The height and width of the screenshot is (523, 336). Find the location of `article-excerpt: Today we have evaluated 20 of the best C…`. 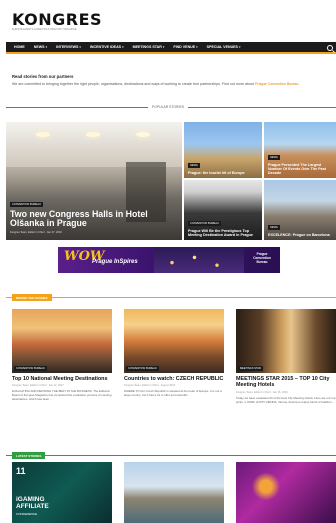

article-excerpt: Today we have evaluated 20 of the best C… is located at coordinates (286, 399).